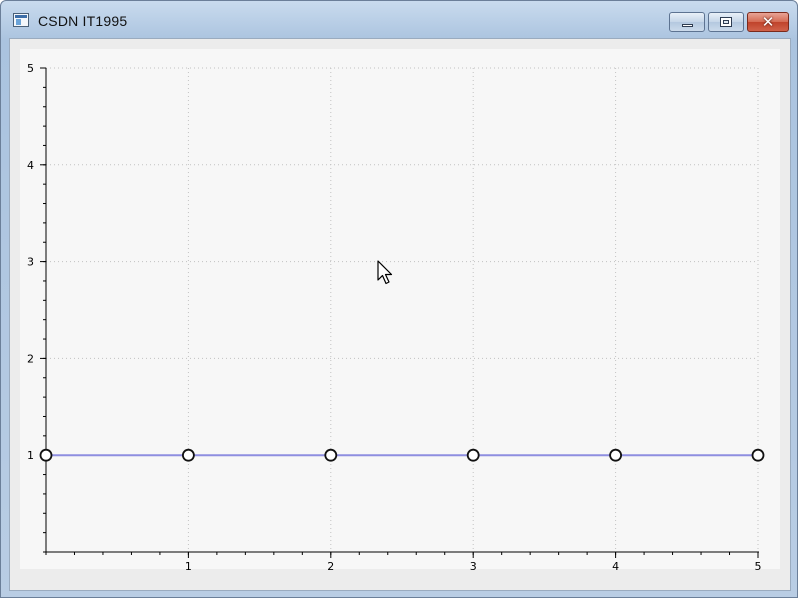 Image resolution: width=800 pixels, height=600 pixels. What do you see at coordinates (758, 566) in the screenshot?
I see `x-tick-label: 5` at bounding box center [758, 566].